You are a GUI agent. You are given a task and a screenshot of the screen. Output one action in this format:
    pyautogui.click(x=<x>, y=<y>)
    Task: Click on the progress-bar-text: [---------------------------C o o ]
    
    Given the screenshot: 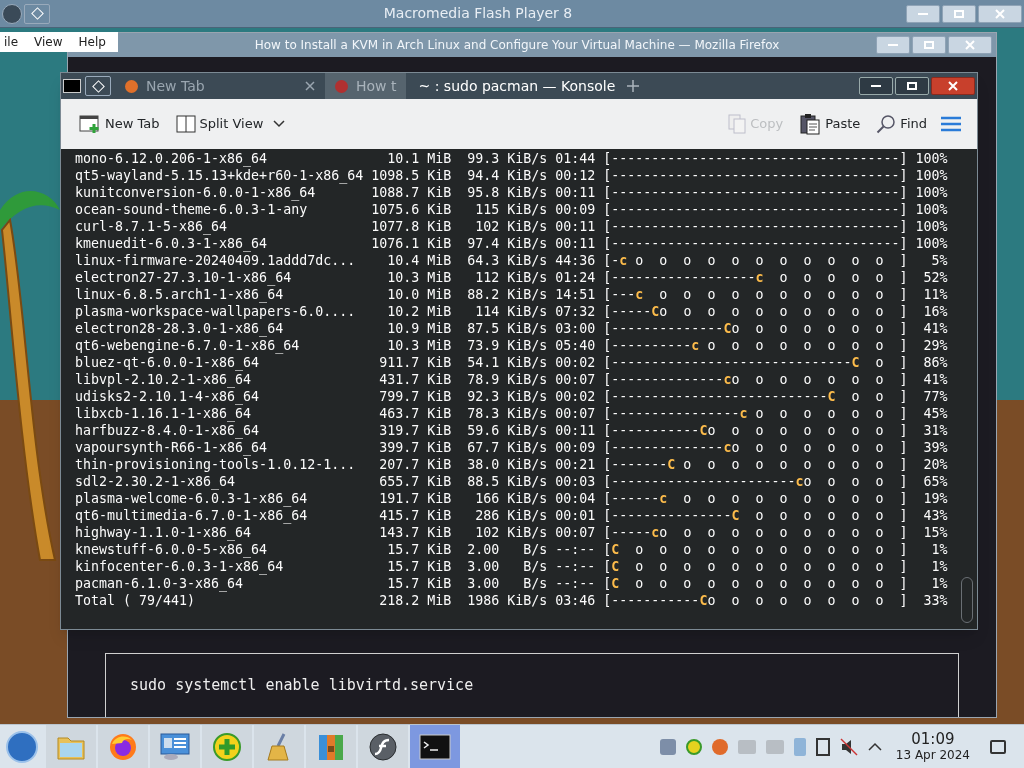 What is the action you would take?
    pyautogui.click(x=755, y=396)
    